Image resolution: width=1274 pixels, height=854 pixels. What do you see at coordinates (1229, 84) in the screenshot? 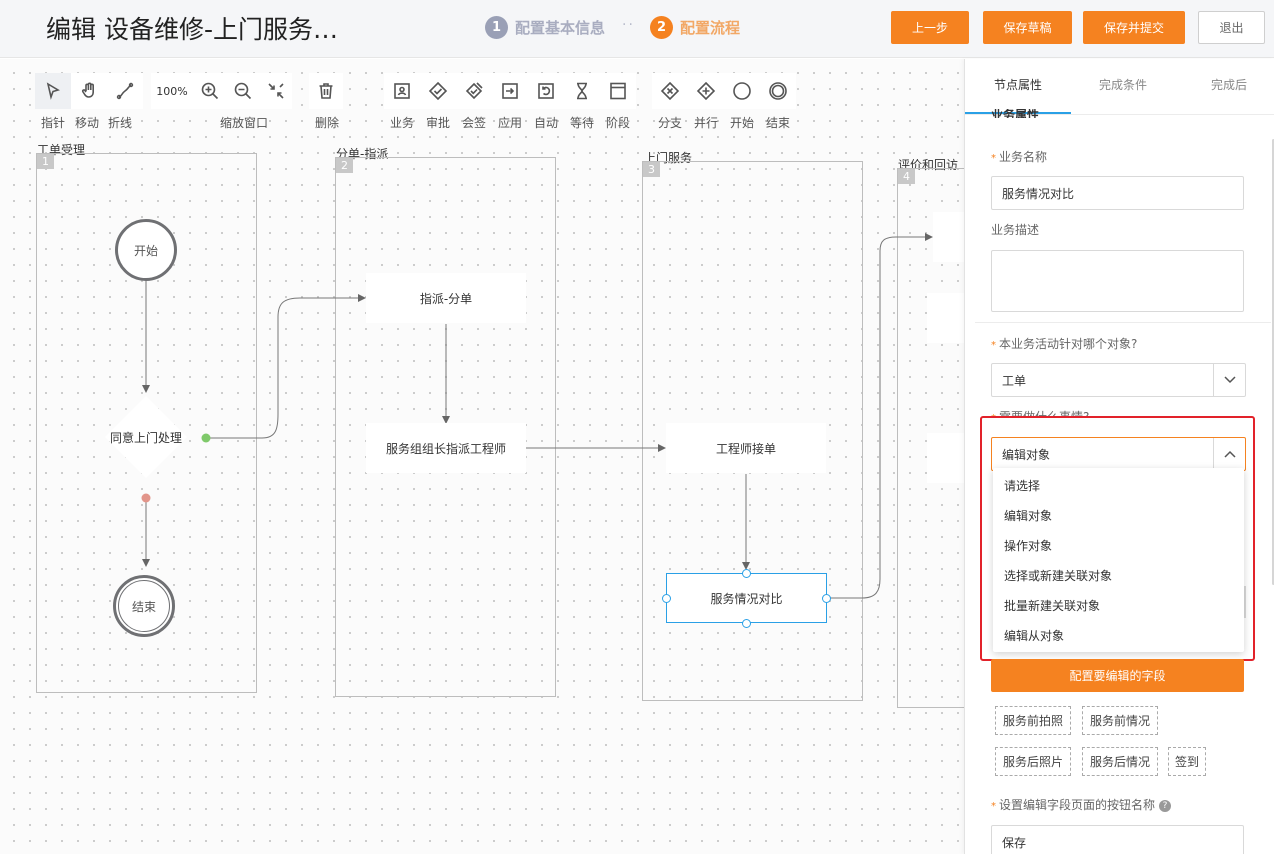
I see `tab-after-completion: 完成后` at bounding box center [1229, 84].